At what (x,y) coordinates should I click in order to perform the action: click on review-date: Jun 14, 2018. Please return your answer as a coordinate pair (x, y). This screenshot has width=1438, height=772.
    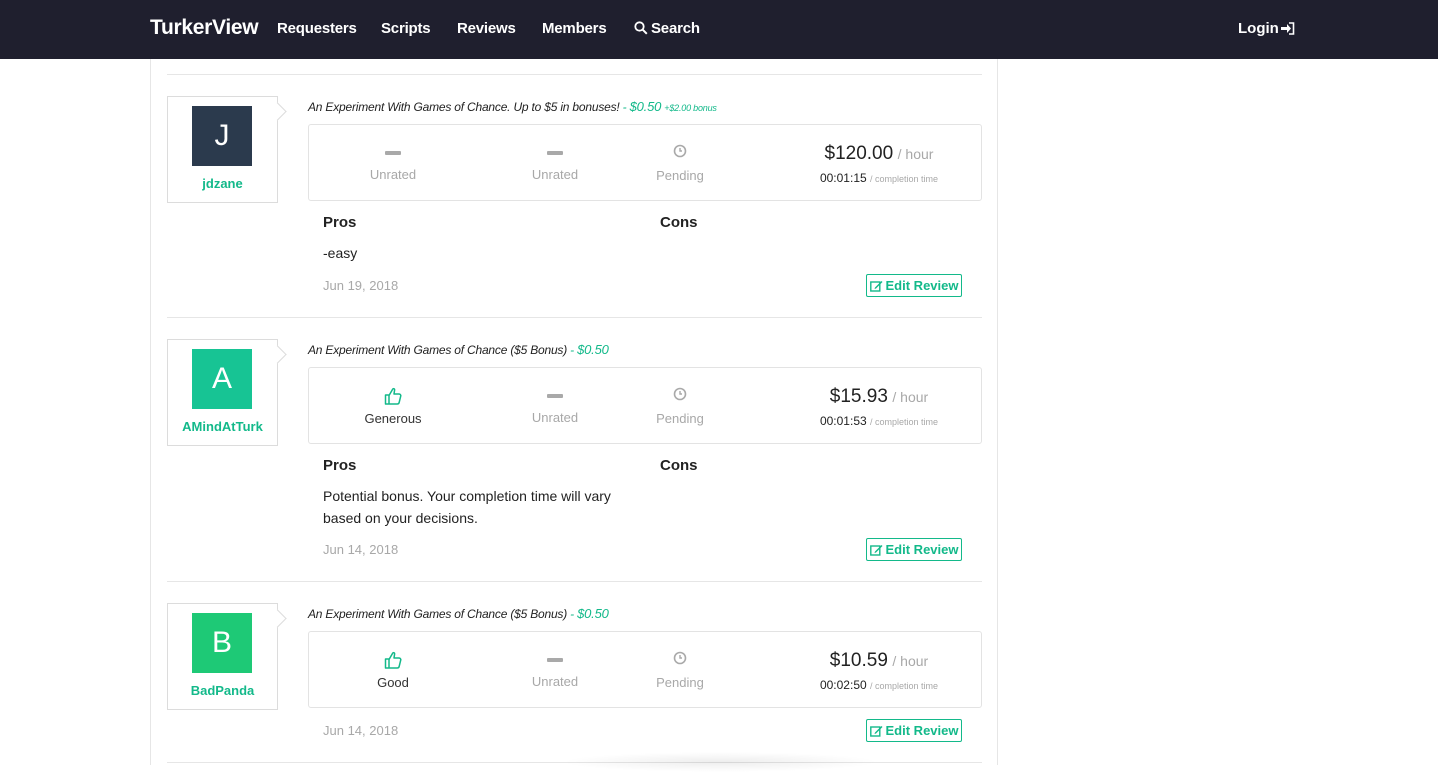
    Looking at the image, I should click on (361, 730).